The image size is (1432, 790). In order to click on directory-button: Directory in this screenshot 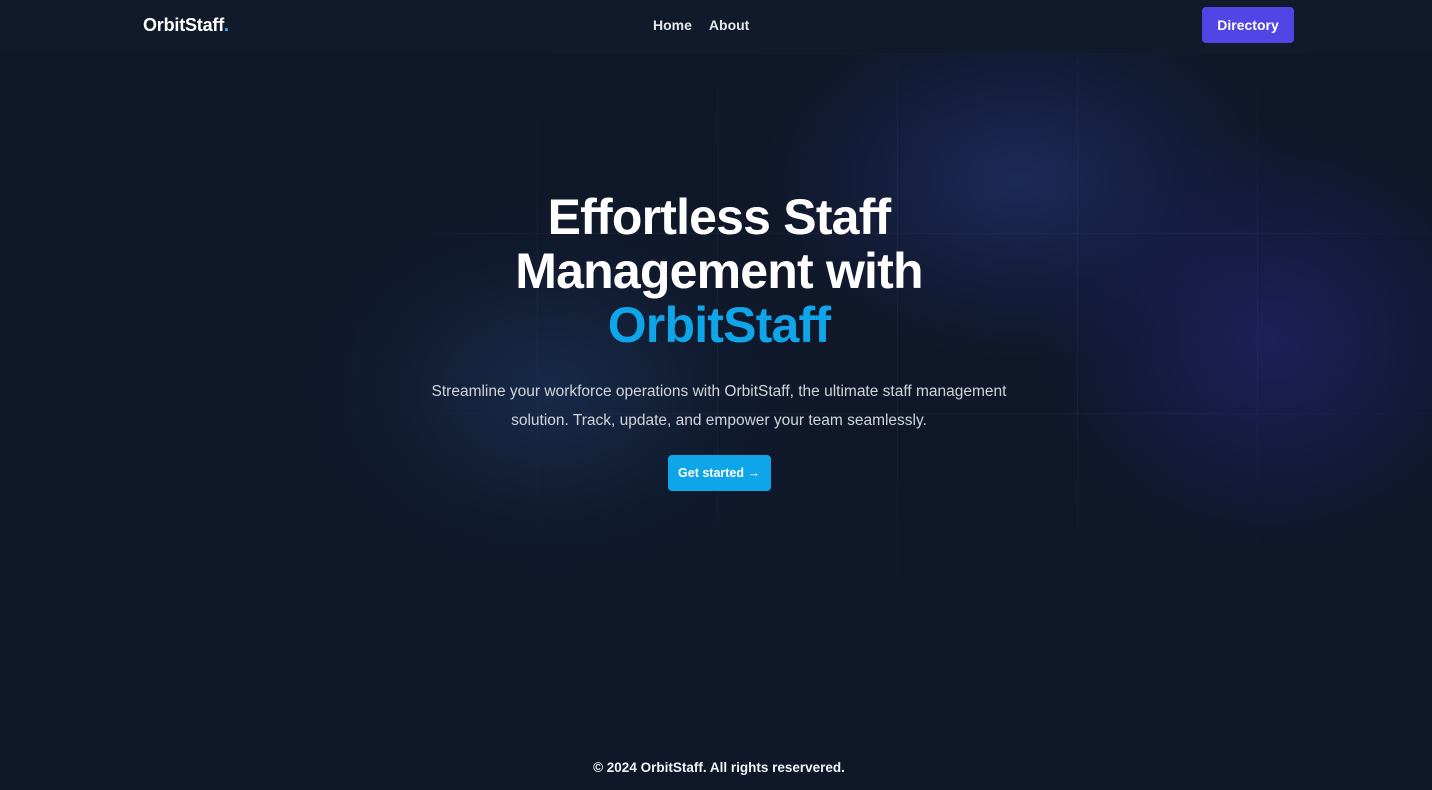, I will do `click(1248, 25)`.